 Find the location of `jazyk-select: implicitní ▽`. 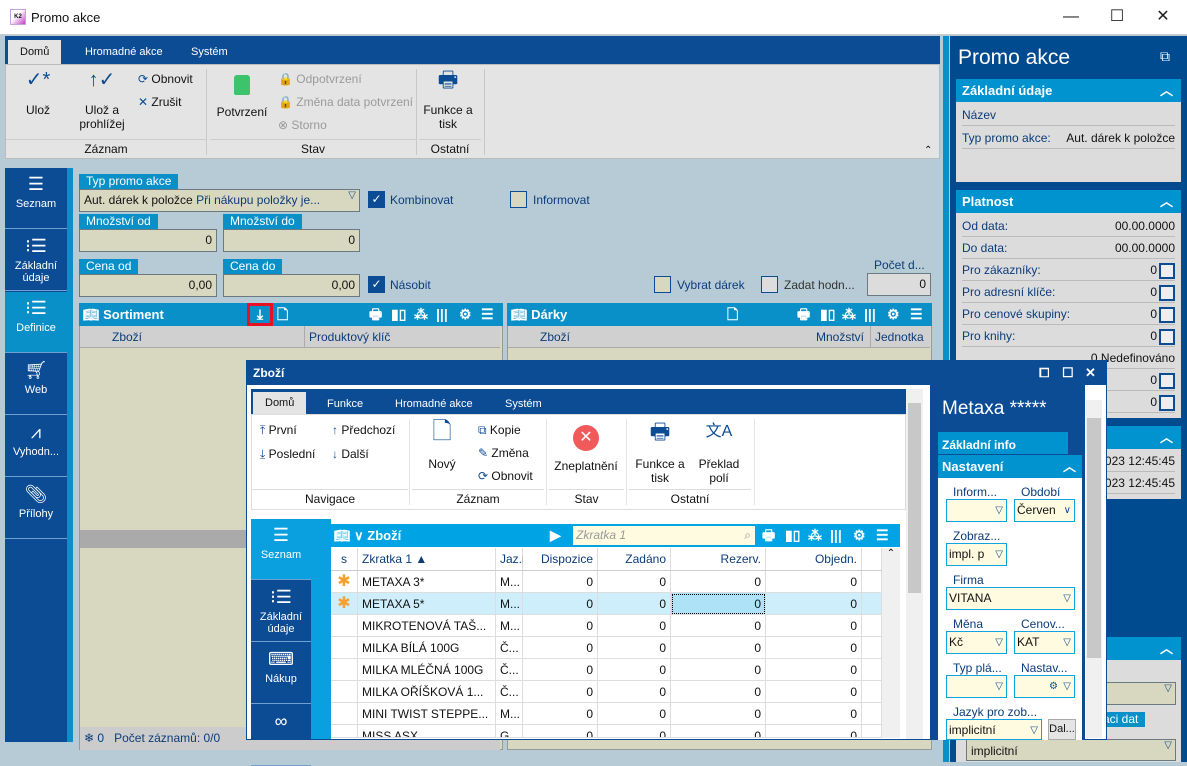

jazyk-select: implicitní ▽ is located at coordinates (994, 729).